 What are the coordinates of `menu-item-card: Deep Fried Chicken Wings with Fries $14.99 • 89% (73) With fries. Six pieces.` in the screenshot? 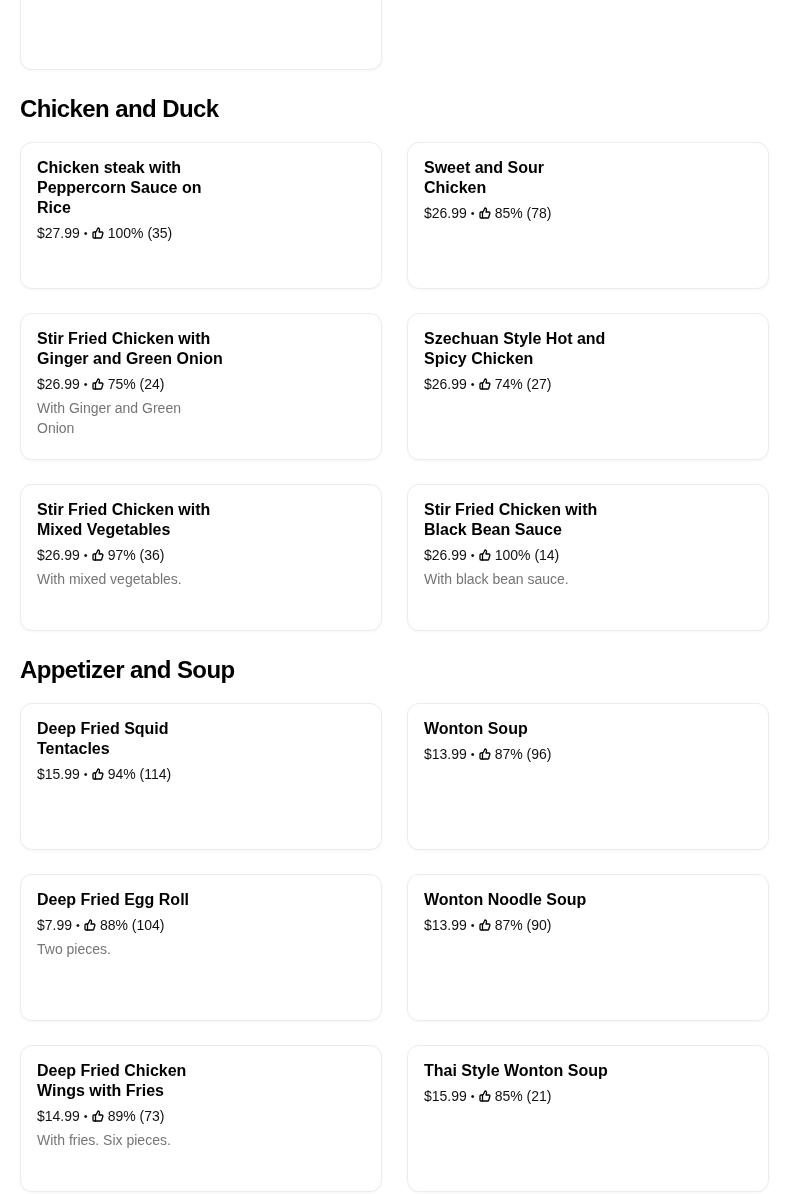 It's located at (201, 1118).